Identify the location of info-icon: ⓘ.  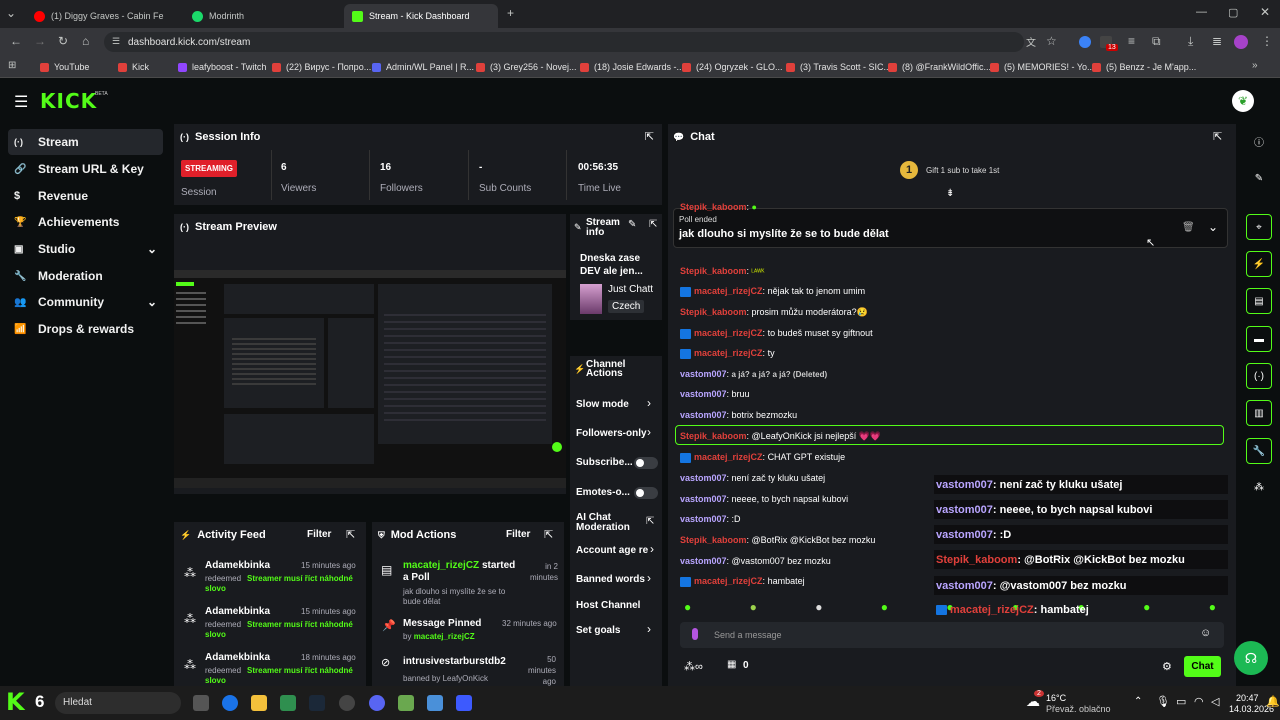
(1259, 141).